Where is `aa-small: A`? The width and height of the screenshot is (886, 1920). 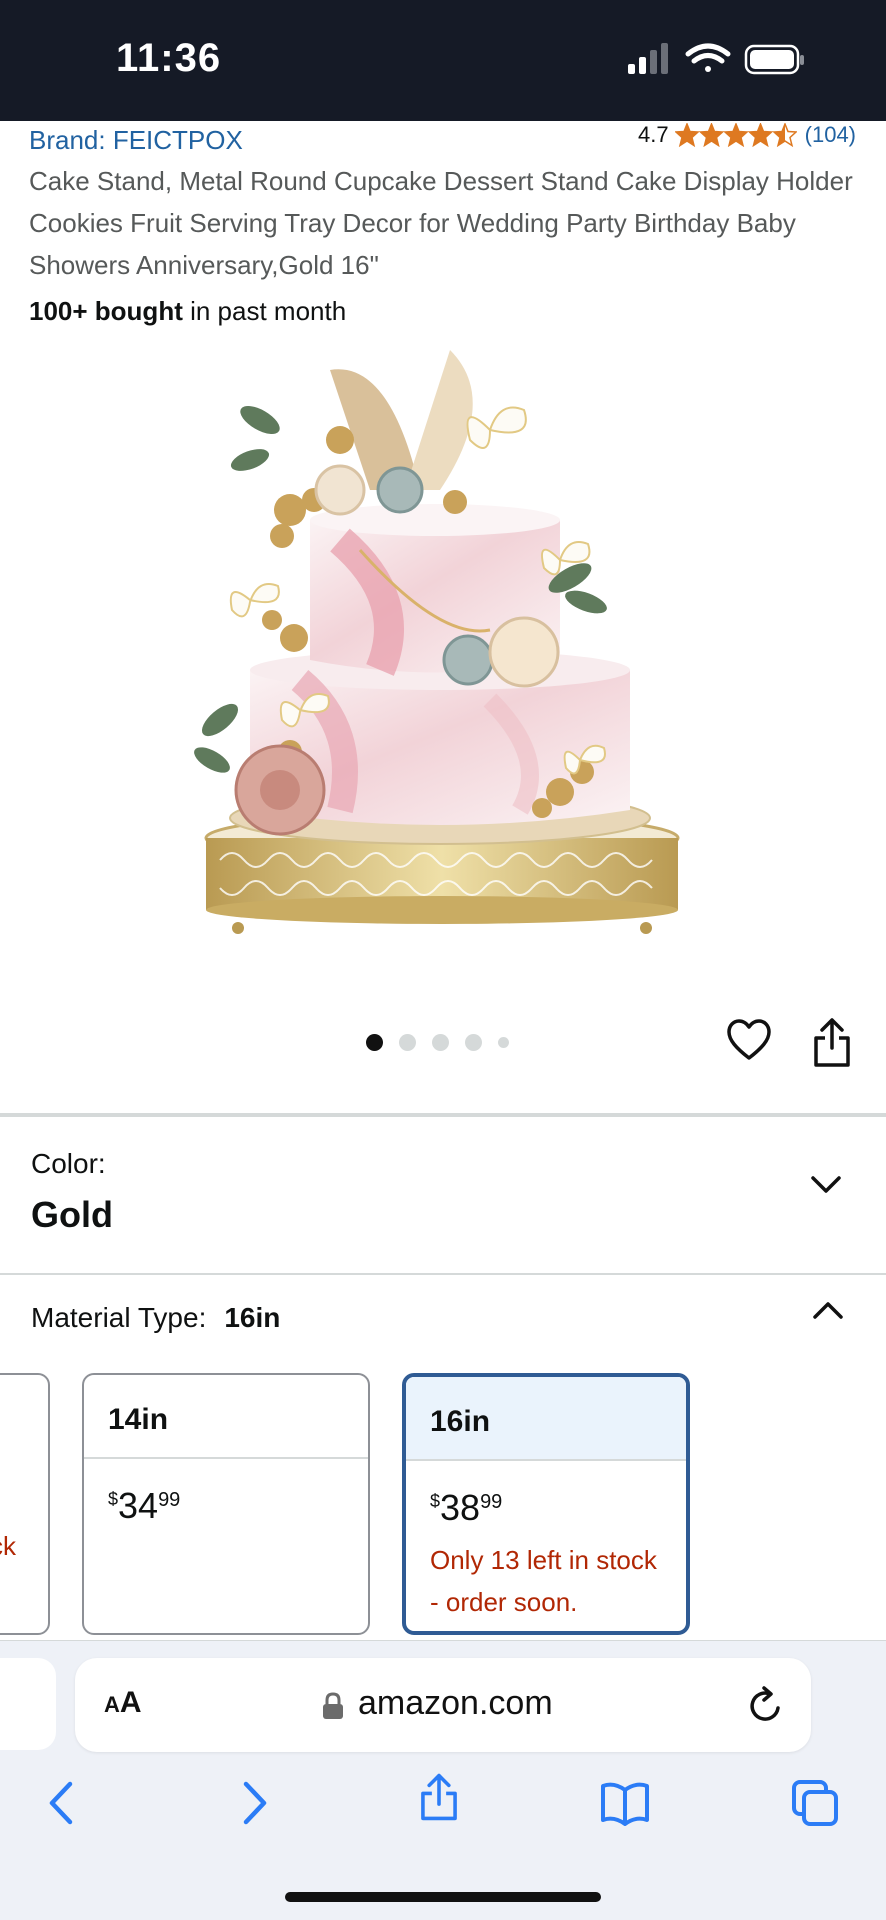 aa-small: A is located at coordinates (112, 1704).